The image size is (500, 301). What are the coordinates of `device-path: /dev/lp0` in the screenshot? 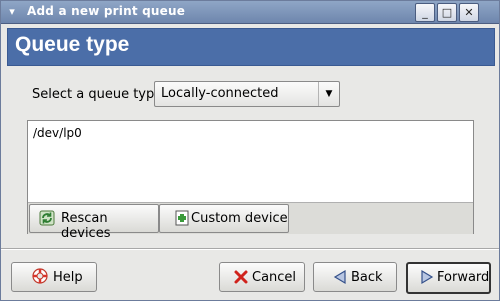 It's located at (57, 133).